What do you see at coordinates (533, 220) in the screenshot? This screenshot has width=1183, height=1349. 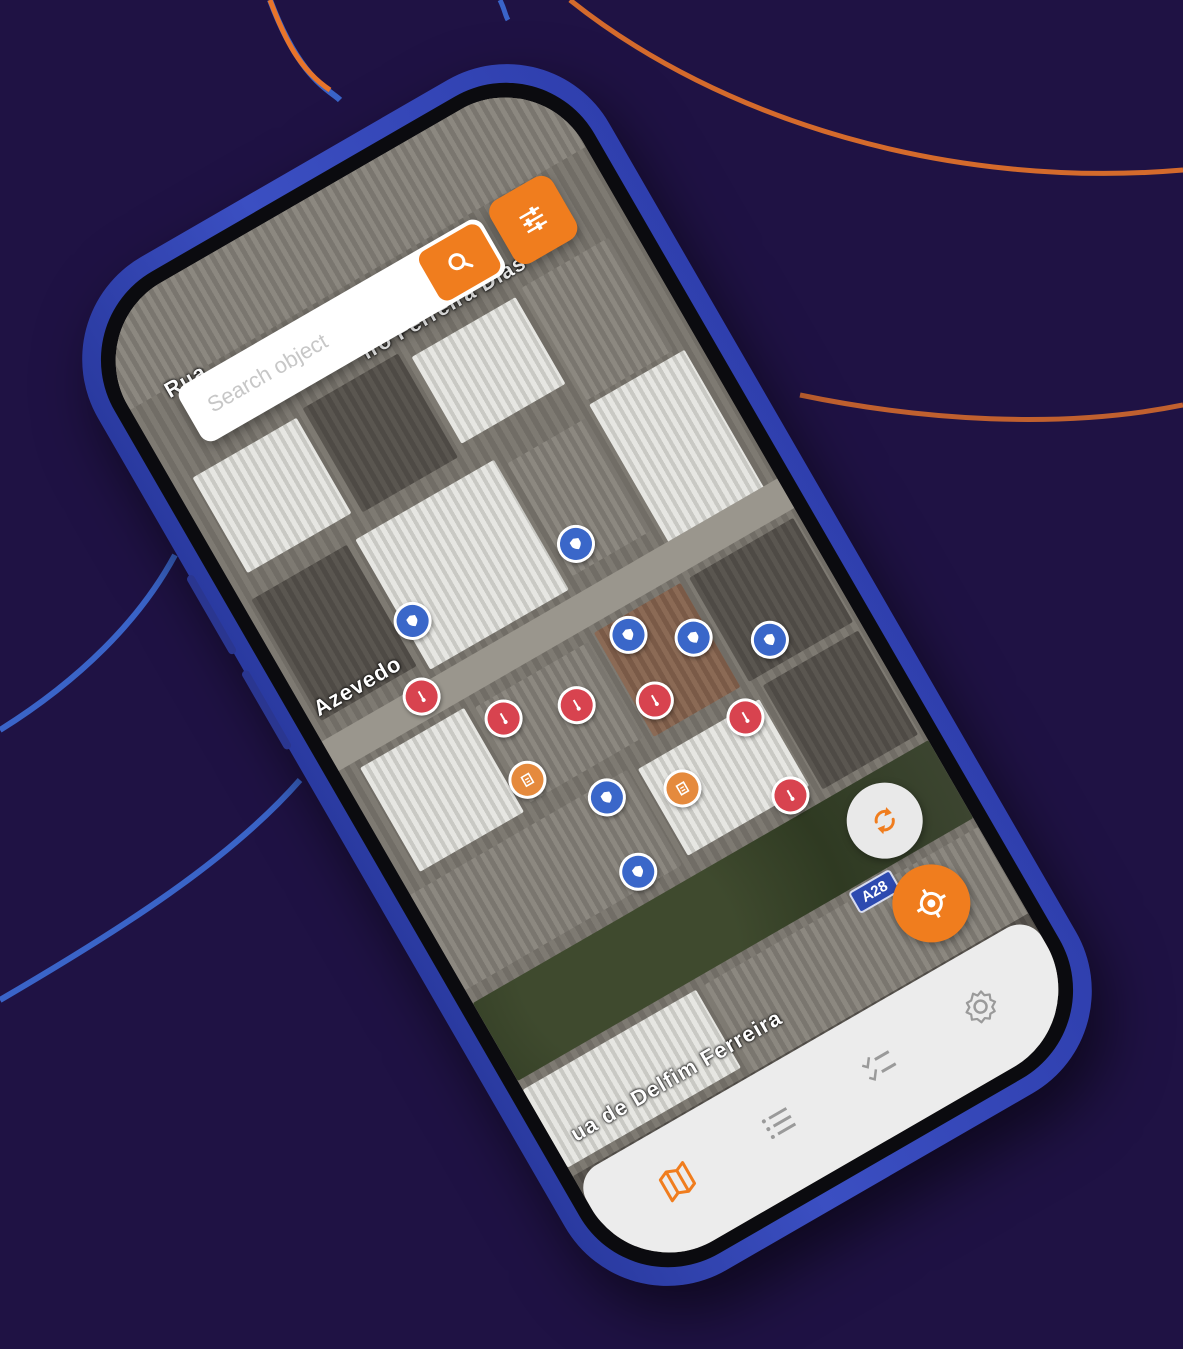 I see `sliders-icon` at bounding box center [533, 220].